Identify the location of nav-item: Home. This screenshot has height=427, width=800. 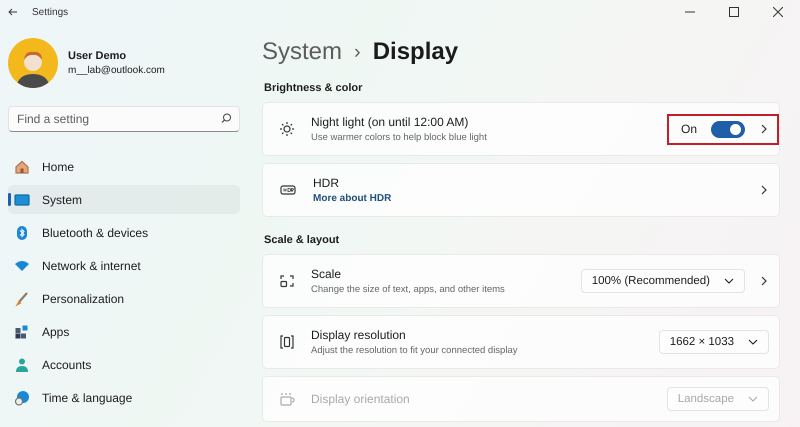
(124, 166).